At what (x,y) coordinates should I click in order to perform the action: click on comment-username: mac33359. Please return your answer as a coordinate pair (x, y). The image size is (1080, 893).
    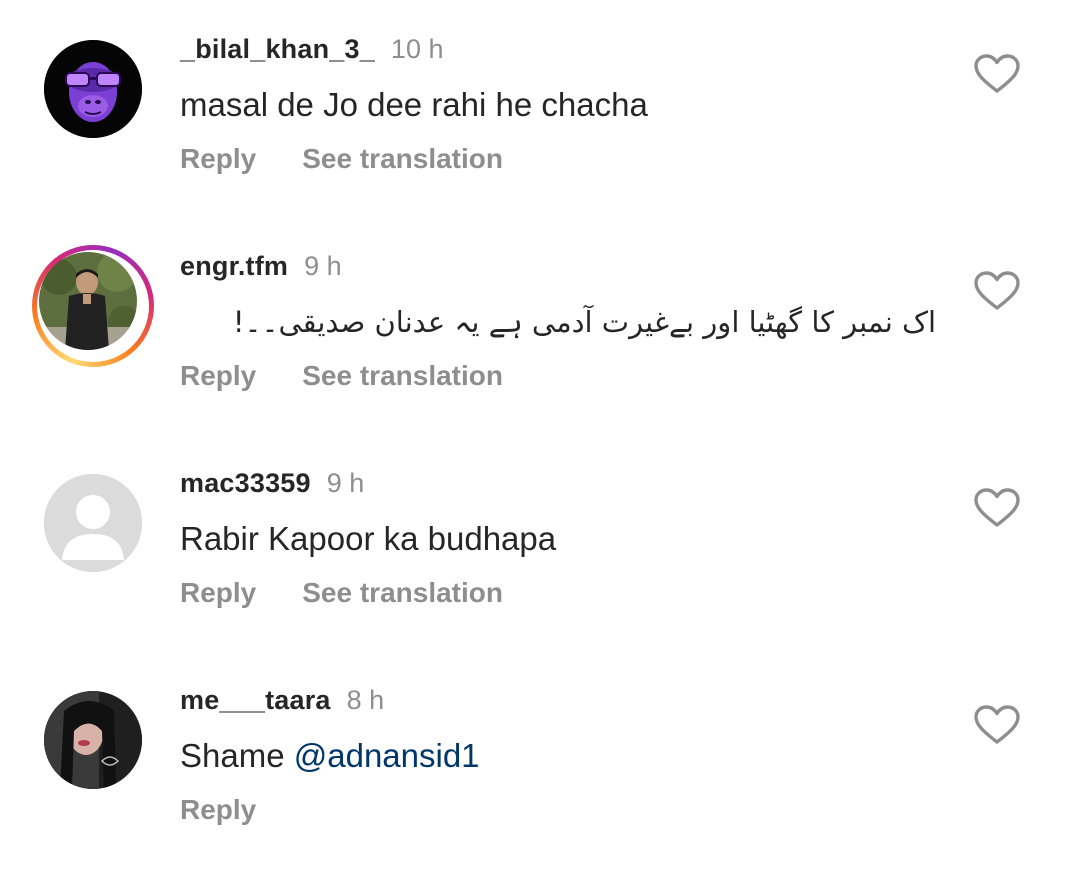
    Looking at the image, I should click on (245, 483).